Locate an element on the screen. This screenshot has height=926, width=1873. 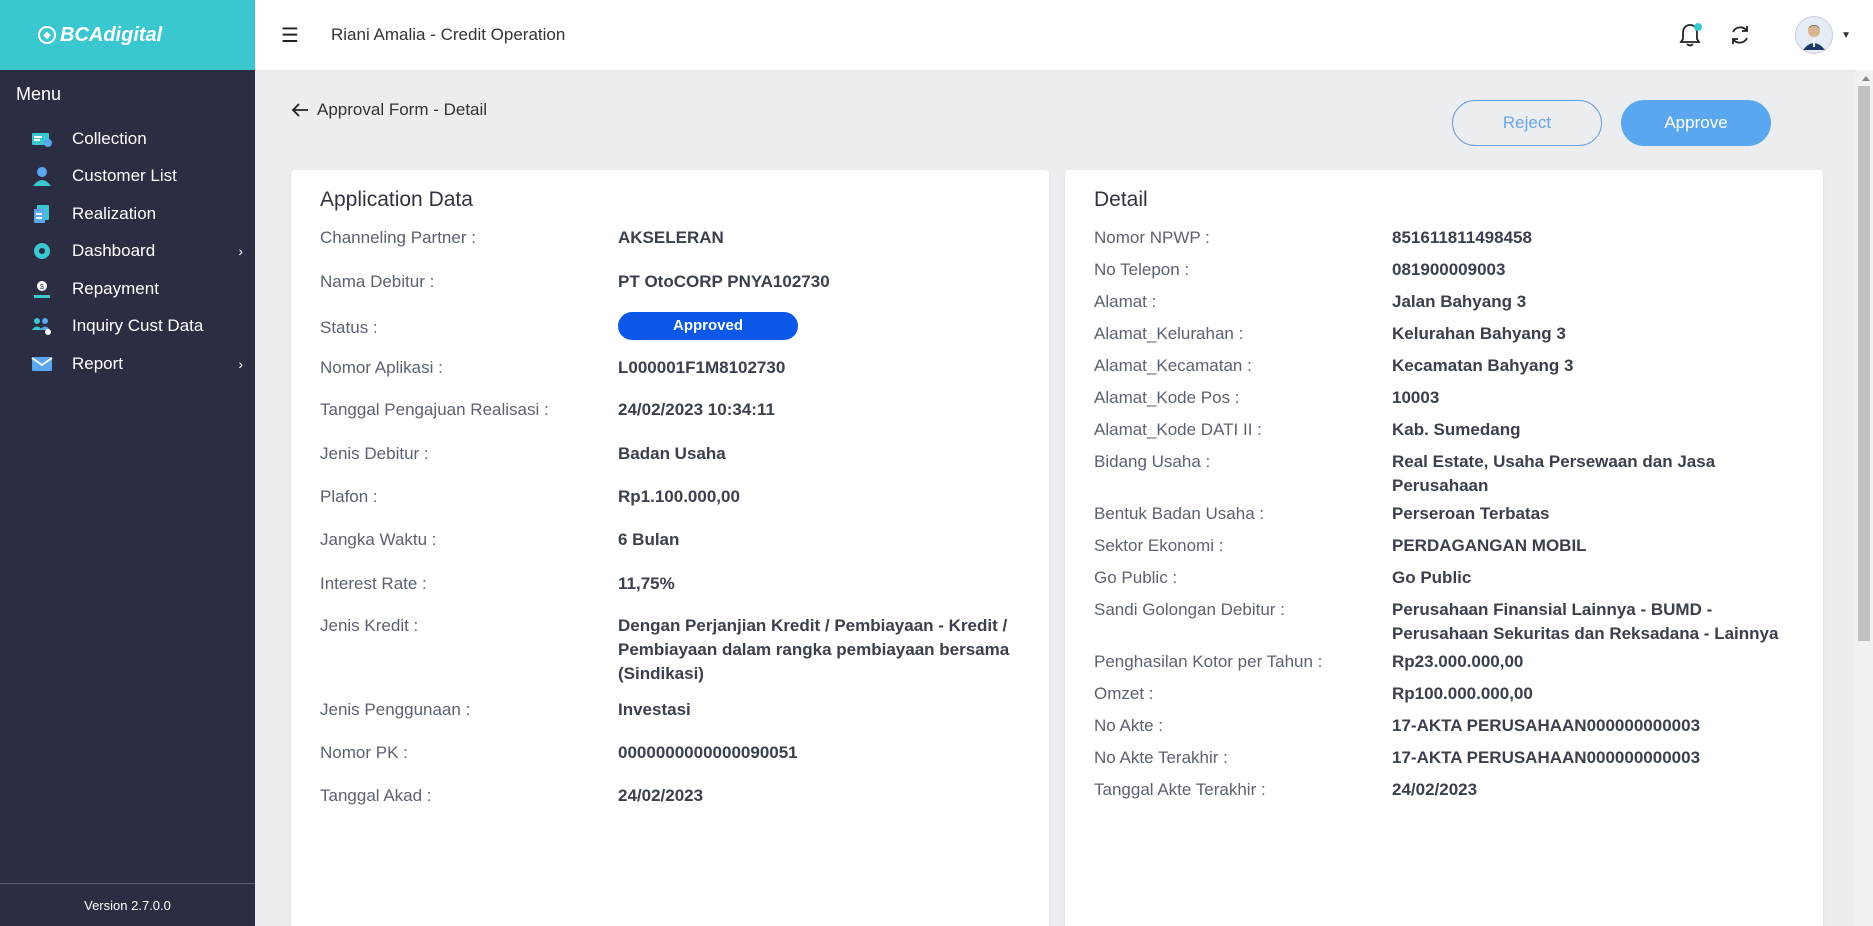
notification-bell-icon is located at coordinates (1690, 35).